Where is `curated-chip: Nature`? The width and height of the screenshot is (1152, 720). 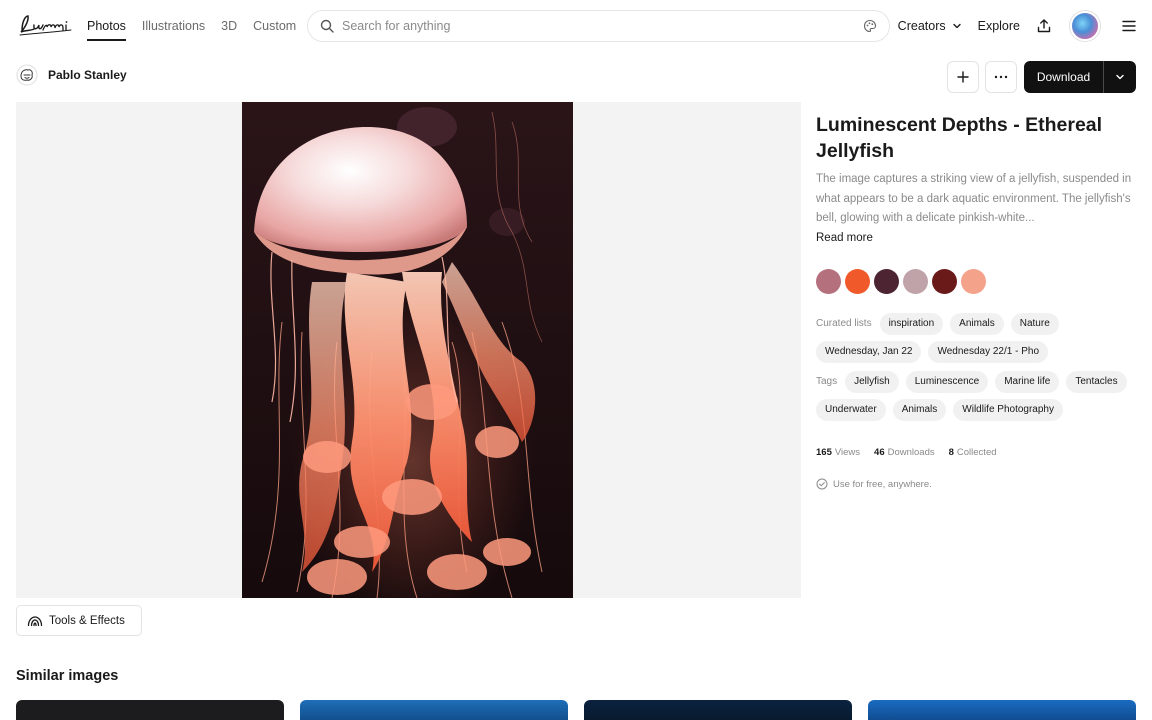
curated-chip: Nature is located at coordinates (1034, 324).